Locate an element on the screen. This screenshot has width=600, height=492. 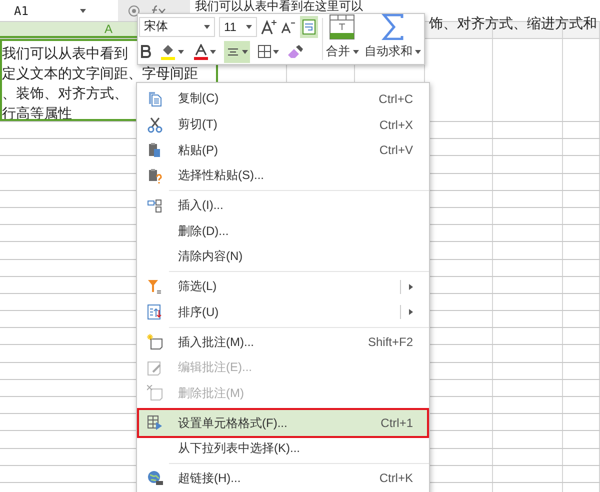
font-size-dropdown: 11 is located at coordinates (238, 26).